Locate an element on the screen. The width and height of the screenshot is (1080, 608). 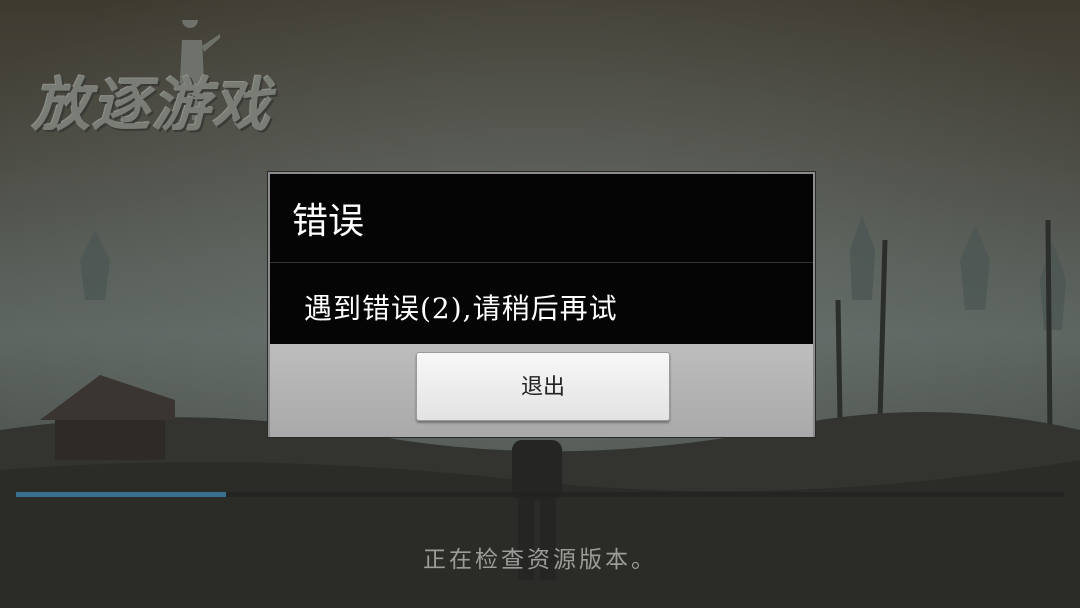
dialog-button-bar: 退出 is located at coordinates (541, 390).